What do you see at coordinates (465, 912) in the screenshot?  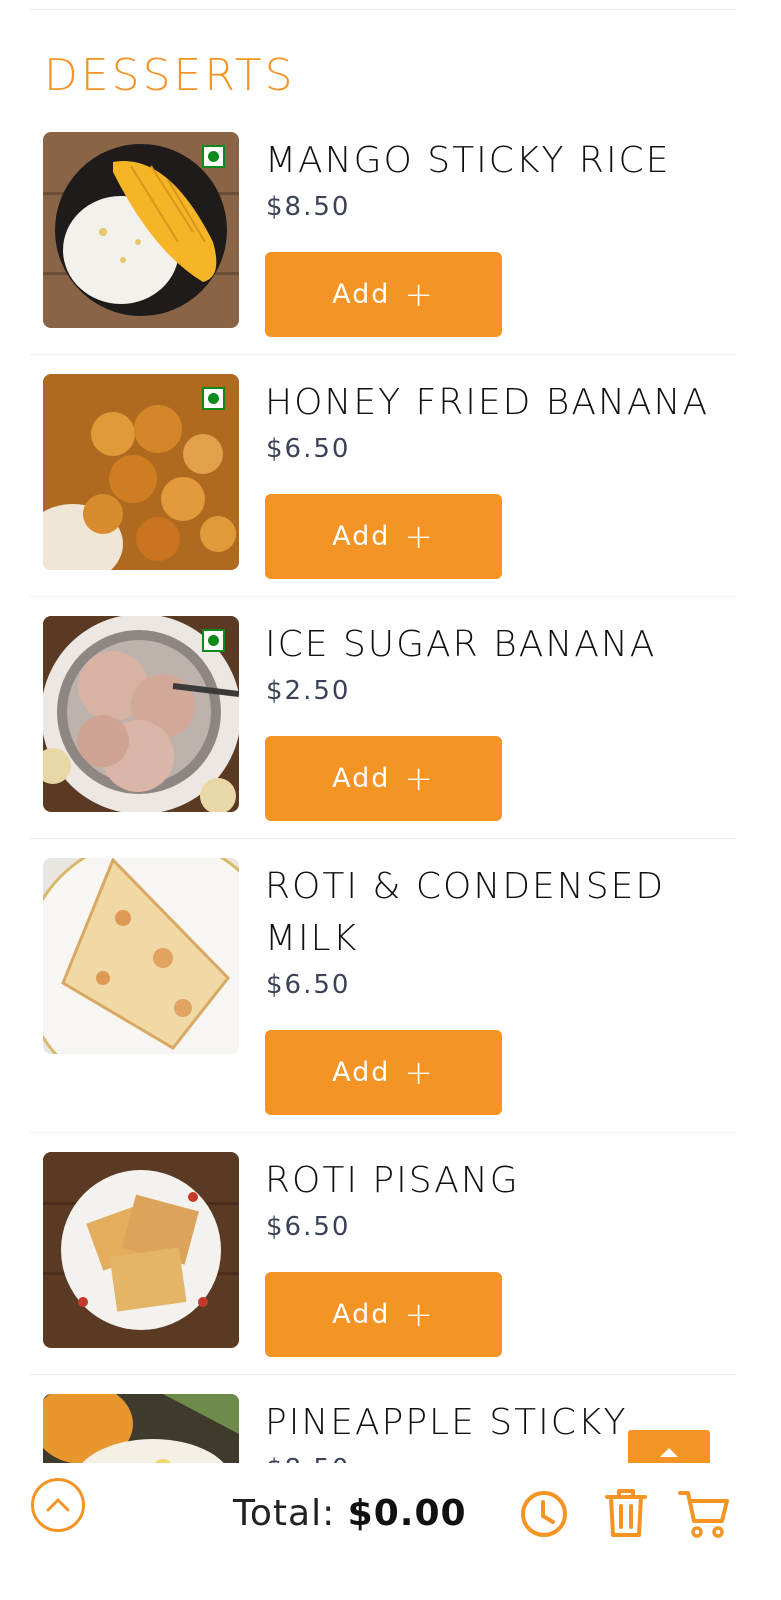 I see `dish-name: ROTI & CONDENSED MILK` at bounding box center [465, 912].